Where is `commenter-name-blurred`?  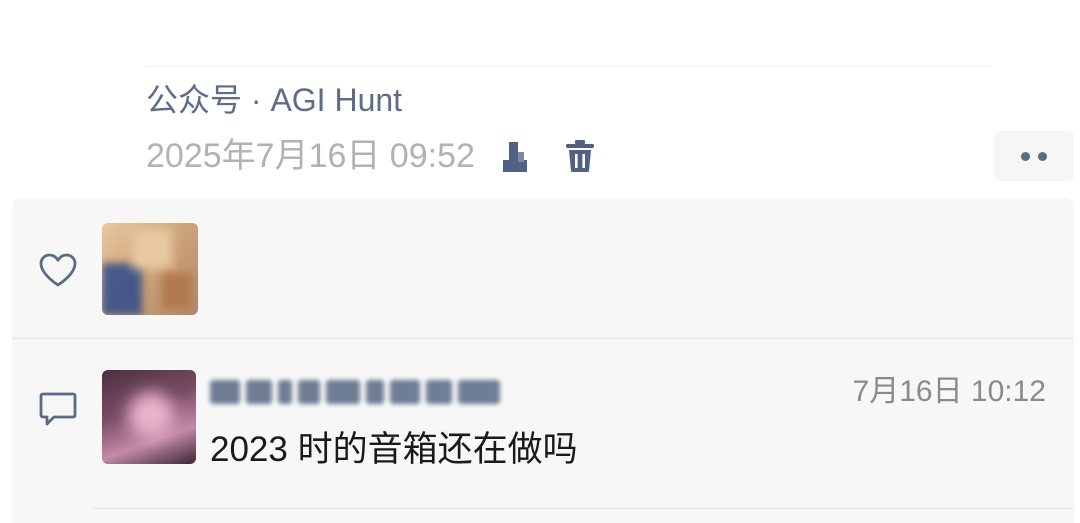 commenter-name-blurred is located at coordinates (355, 392).